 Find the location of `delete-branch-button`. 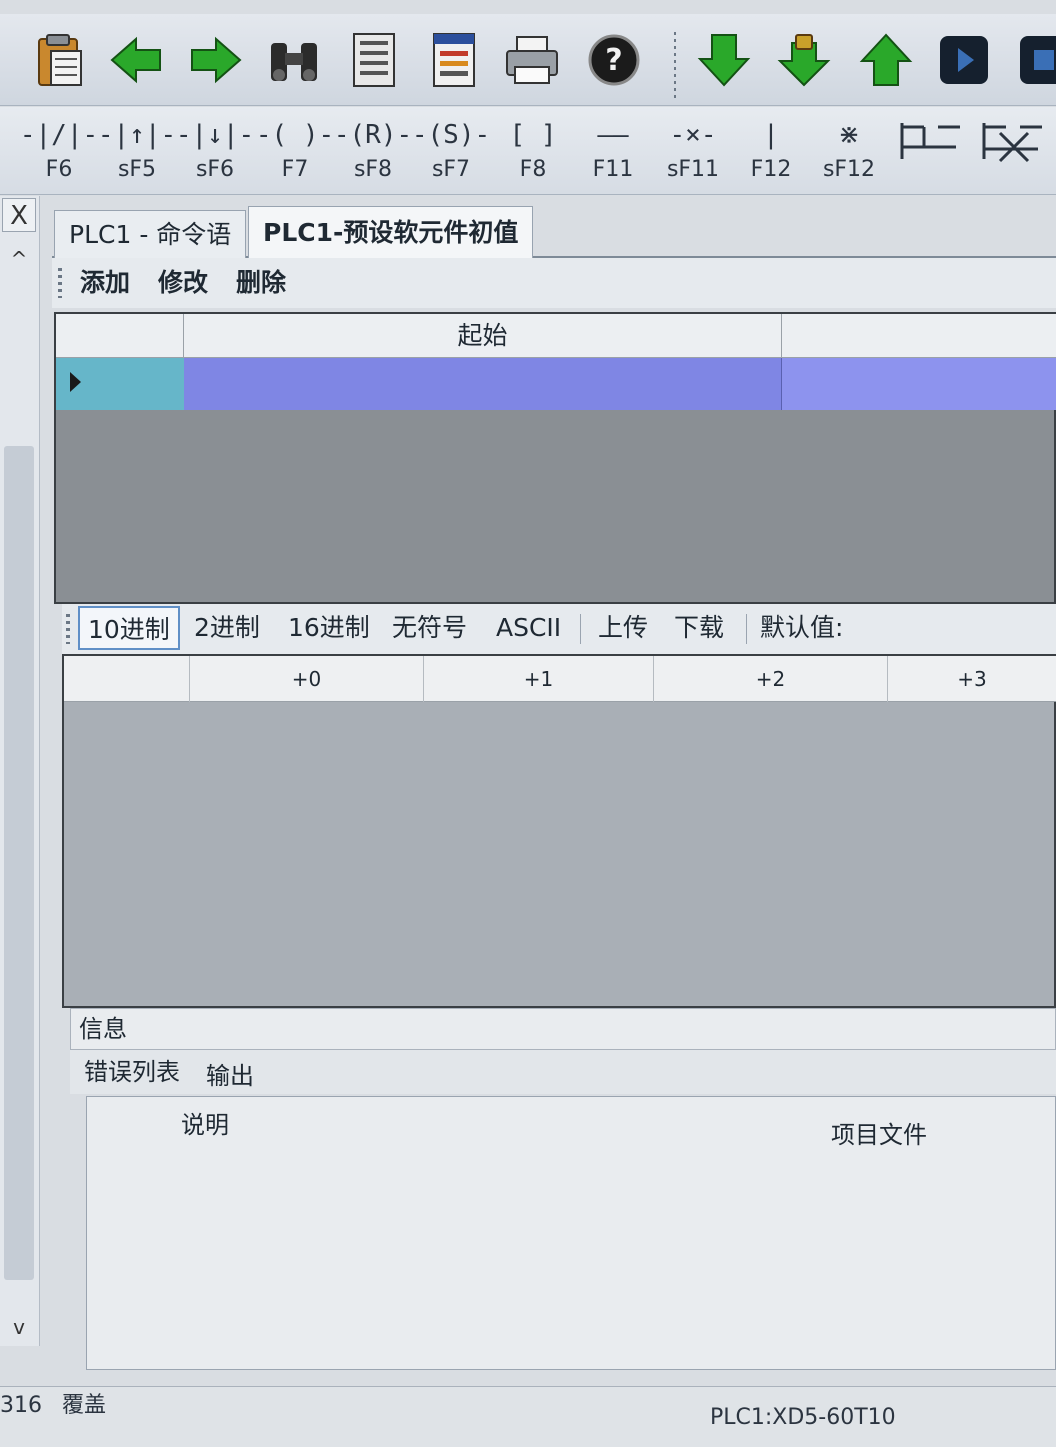

delete-branch-button is located at coordinates (1011, 153).